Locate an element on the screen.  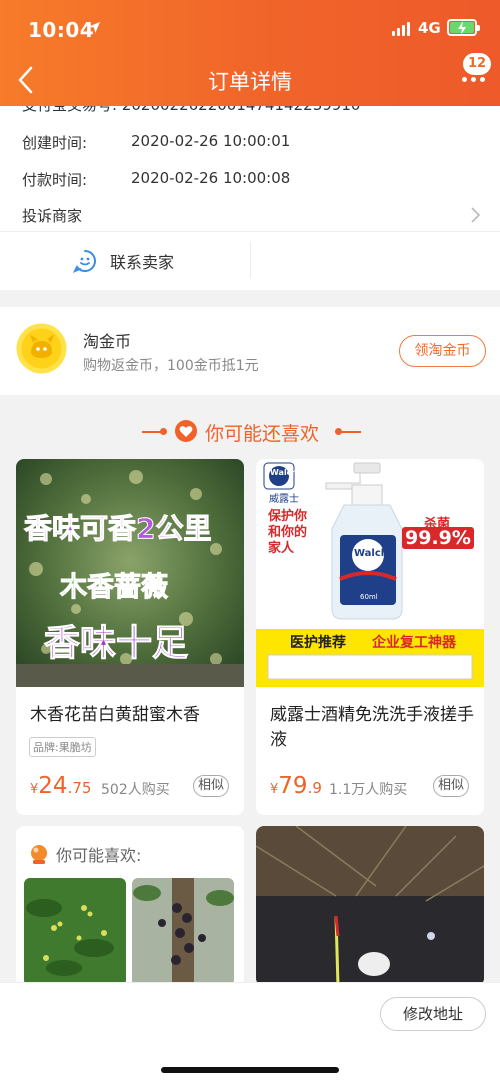
contact-seller-button: 联系卖家 is located at coordinates (123, 261).